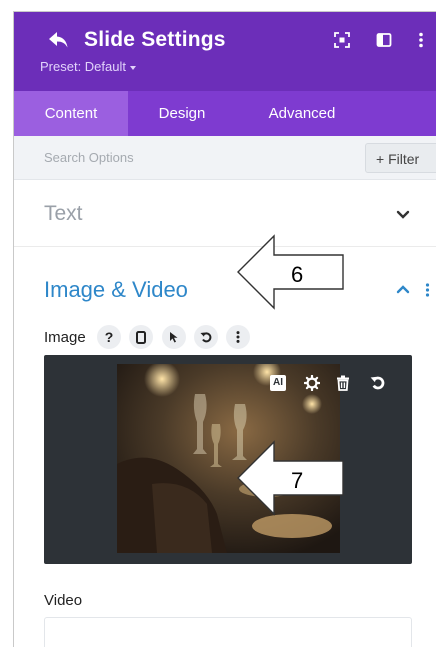 Image resolution: width=436 pixels, height=647 pixels. I want to click on chevron-down-icon, so click(403, 214).